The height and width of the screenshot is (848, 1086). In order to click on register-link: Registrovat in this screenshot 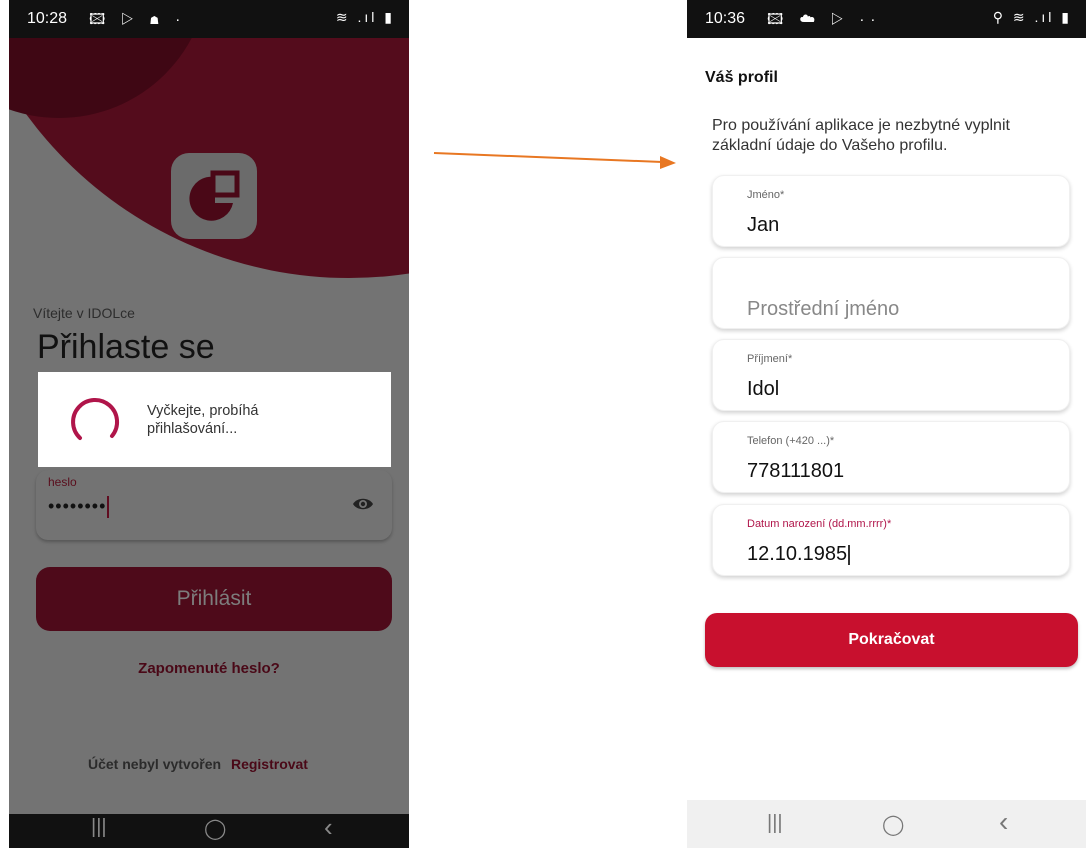, I will do `click(269, 764)`.